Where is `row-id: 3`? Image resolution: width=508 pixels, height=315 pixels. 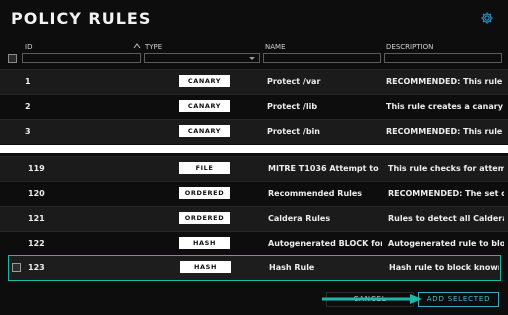
row-id: 3 is located at coordinates (28, 131).